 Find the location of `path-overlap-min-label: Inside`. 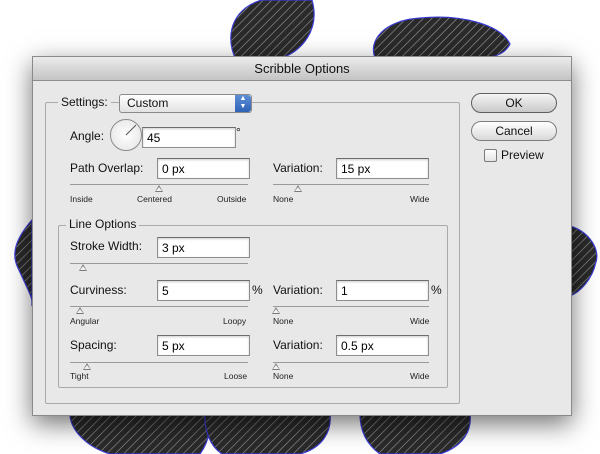

path-overlap-min-label: Inside is located at coordinates (81, 199).